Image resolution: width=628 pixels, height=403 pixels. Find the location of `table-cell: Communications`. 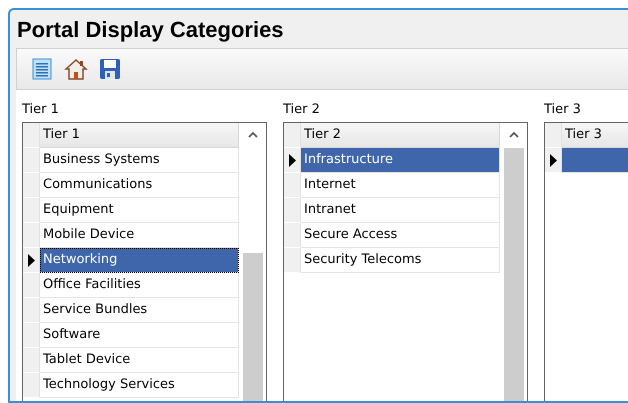

table-cell: Communications is located at coordinates (139, 185).